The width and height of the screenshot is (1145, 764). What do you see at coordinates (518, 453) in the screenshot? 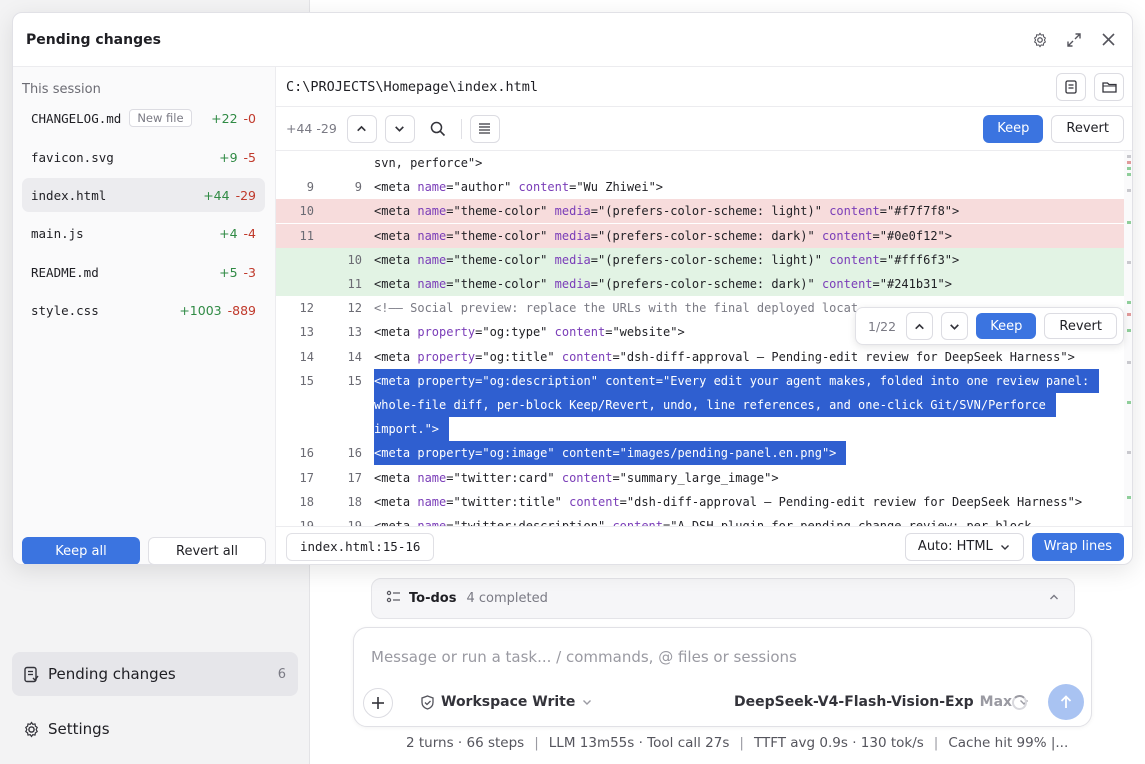
I see `code-token: ="og:image"` at bounding box center [518, 453].